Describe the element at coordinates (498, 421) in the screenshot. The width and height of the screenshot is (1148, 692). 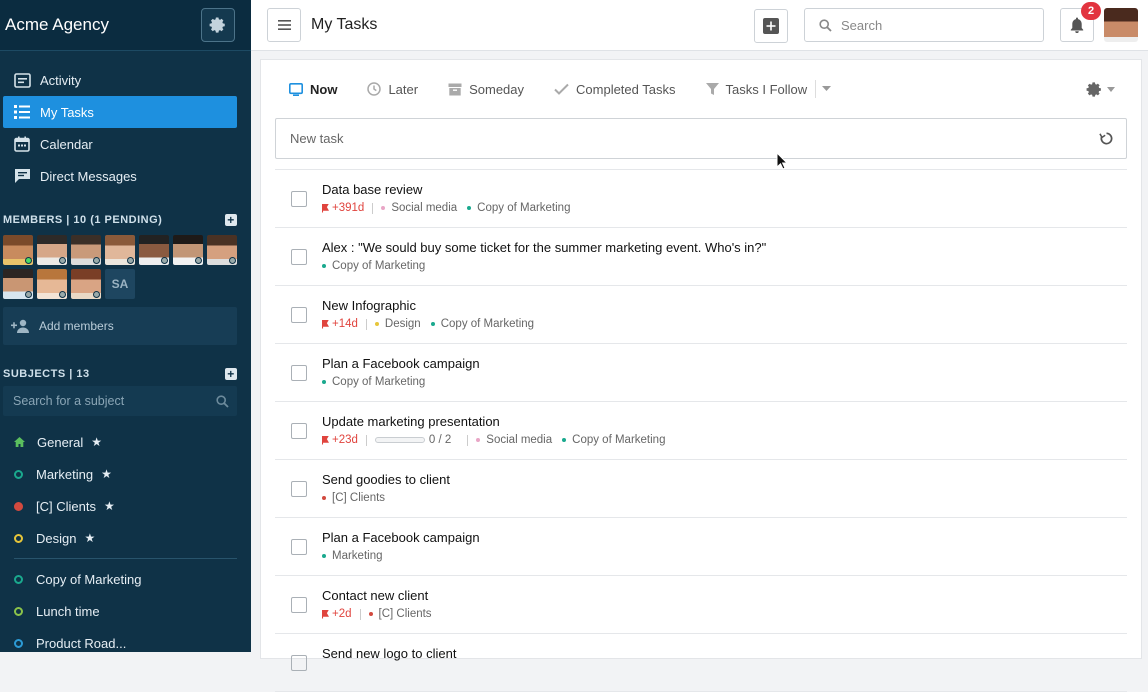
I see `task-title: Update marketing presentation` at that location.